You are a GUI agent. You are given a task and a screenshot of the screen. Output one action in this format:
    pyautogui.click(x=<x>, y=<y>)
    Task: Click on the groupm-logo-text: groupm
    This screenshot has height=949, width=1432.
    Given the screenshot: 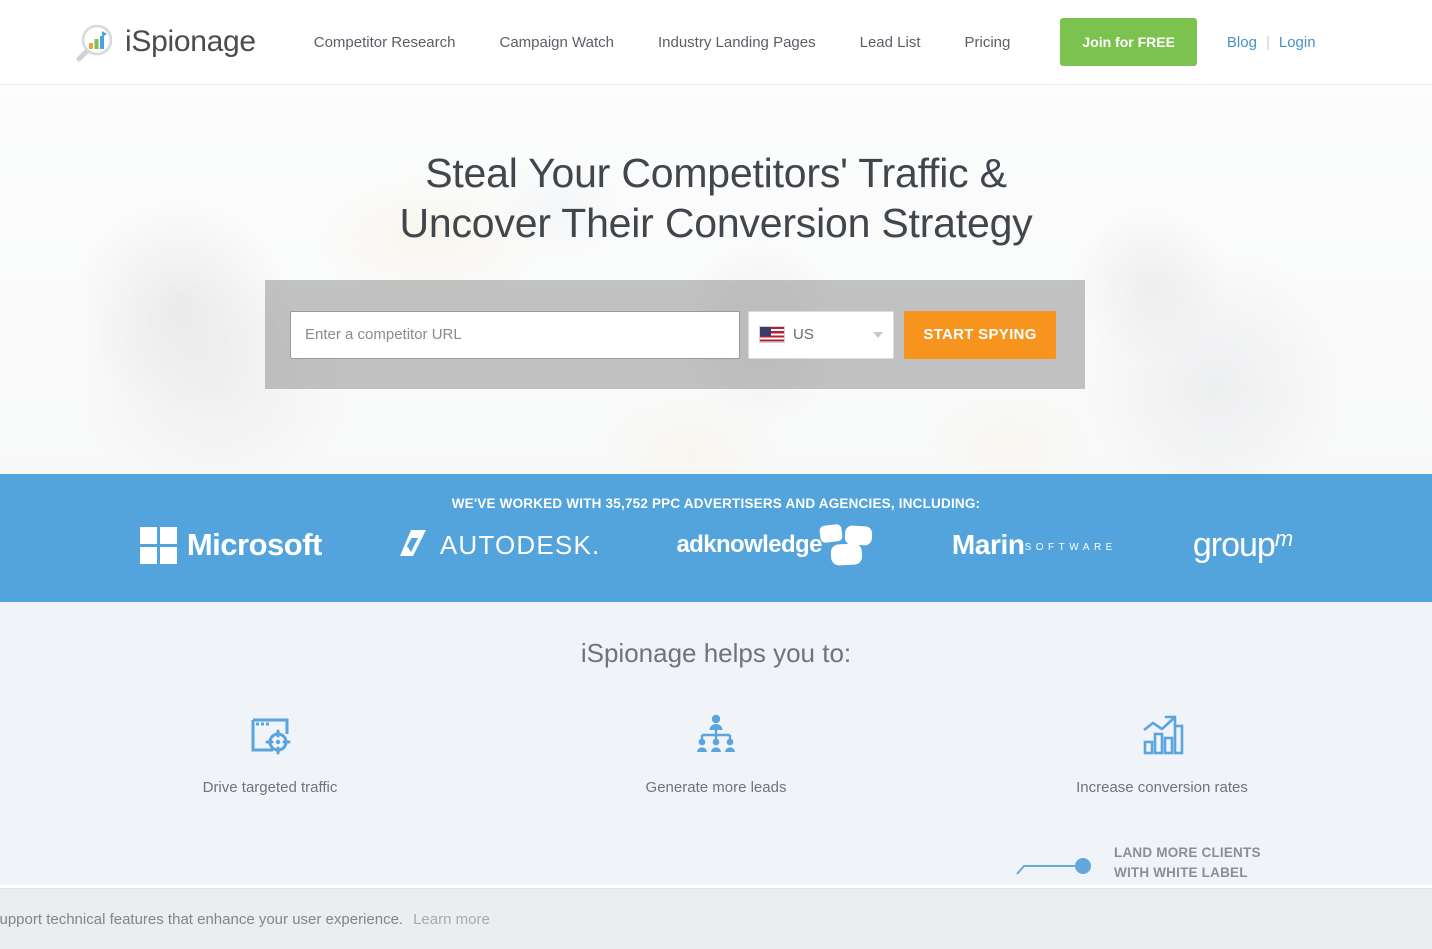 What is the action you would take?
    pyautogui.click(x=1242, y=544)
    